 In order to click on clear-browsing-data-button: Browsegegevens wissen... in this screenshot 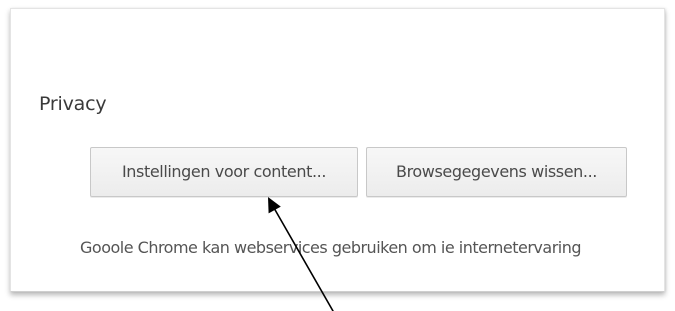, I will do `click(496, 172)`.